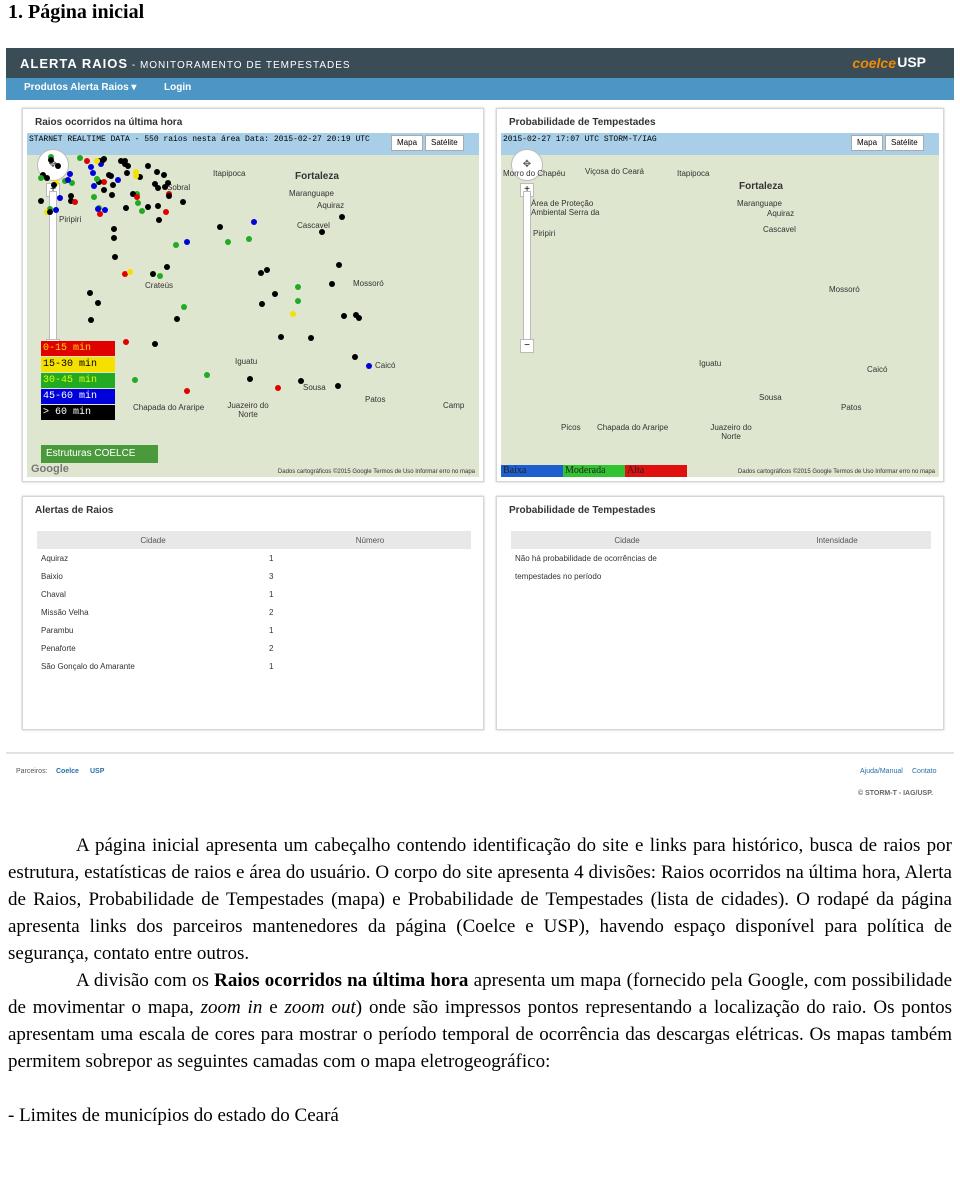  I want to click on city-label: Maranguape, so click(311, 193).